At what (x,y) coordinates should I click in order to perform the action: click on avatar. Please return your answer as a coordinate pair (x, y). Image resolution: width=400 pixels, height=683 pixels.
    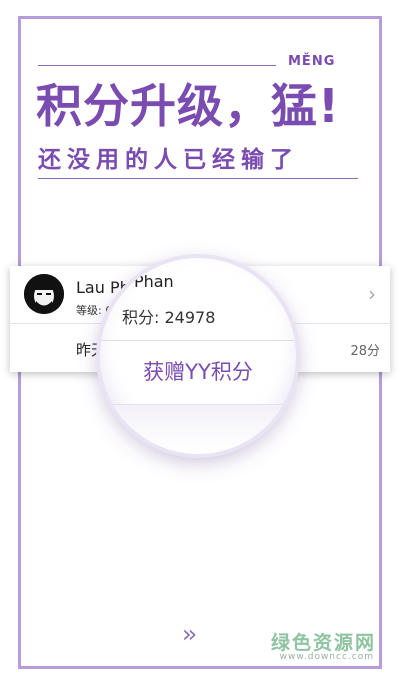
    Looking at the image, I should click on (44, 294).